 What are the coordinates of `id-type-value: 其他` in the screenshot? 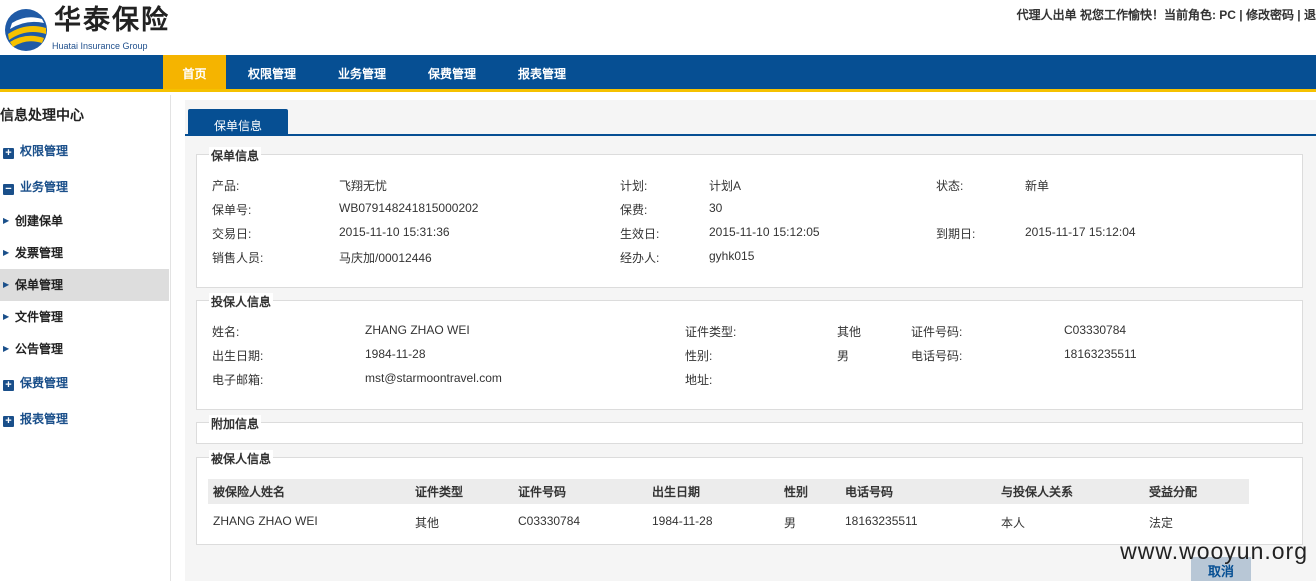 It's located at (849, 332).